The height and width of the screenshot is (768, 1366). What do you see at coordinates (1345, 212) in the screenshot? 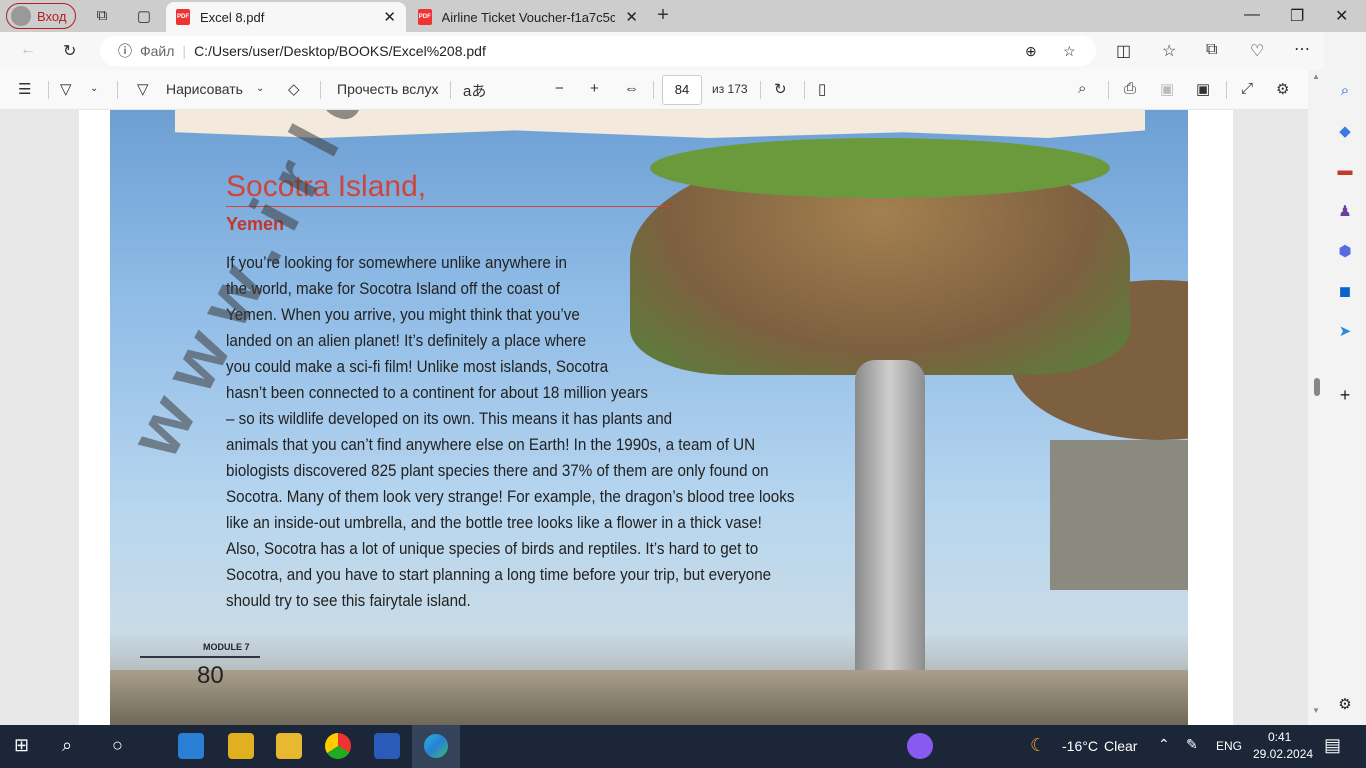
I see `games-icon: ♟` at bounding box center [1345, 212].